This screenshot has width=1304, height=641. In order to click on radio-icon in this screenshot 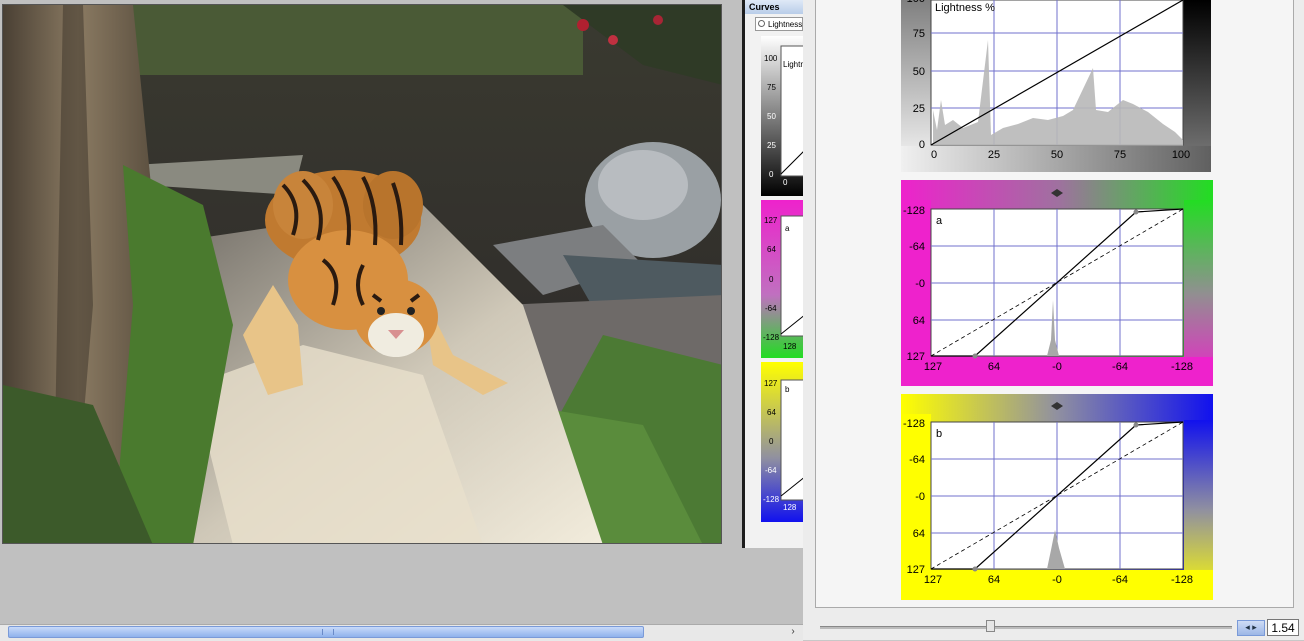, I will do `click(761, 23)`.